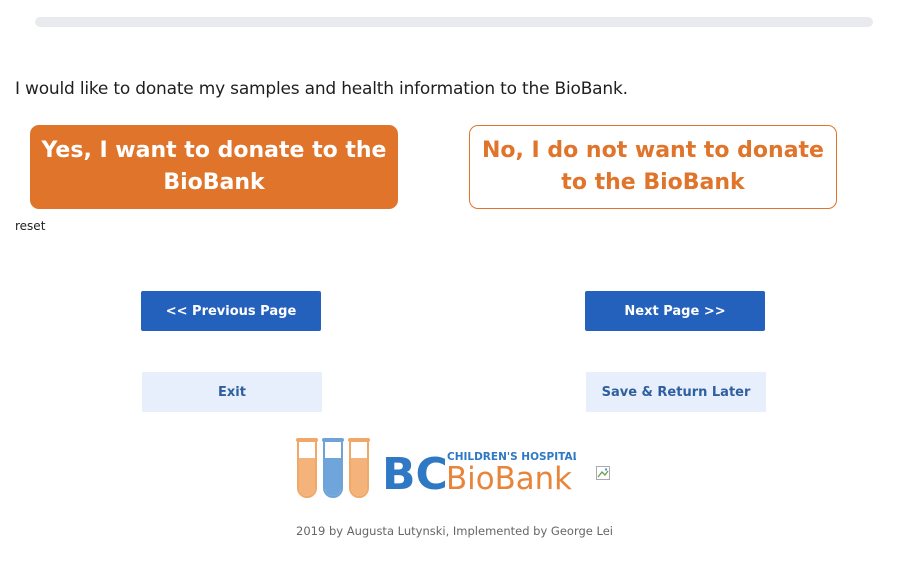  What do you see at coordinates (232, 392) in the screenshot?
I see `exit-button: Exit` at bounding box center [232, 392].